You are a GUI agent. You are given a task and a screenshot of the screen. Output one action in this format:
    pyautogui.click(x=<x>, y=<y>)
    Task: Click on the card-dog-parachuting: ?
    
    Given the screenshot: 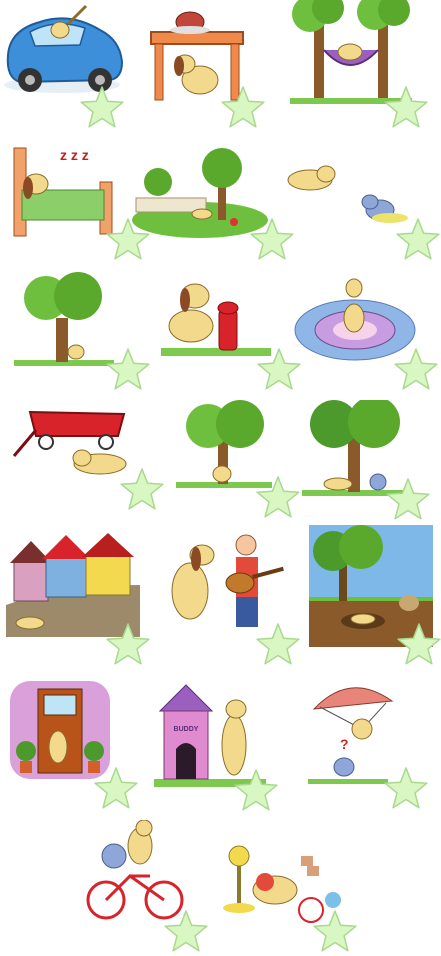 What is the action you would take?
    pyautogui.click(x=370, y=745)
    